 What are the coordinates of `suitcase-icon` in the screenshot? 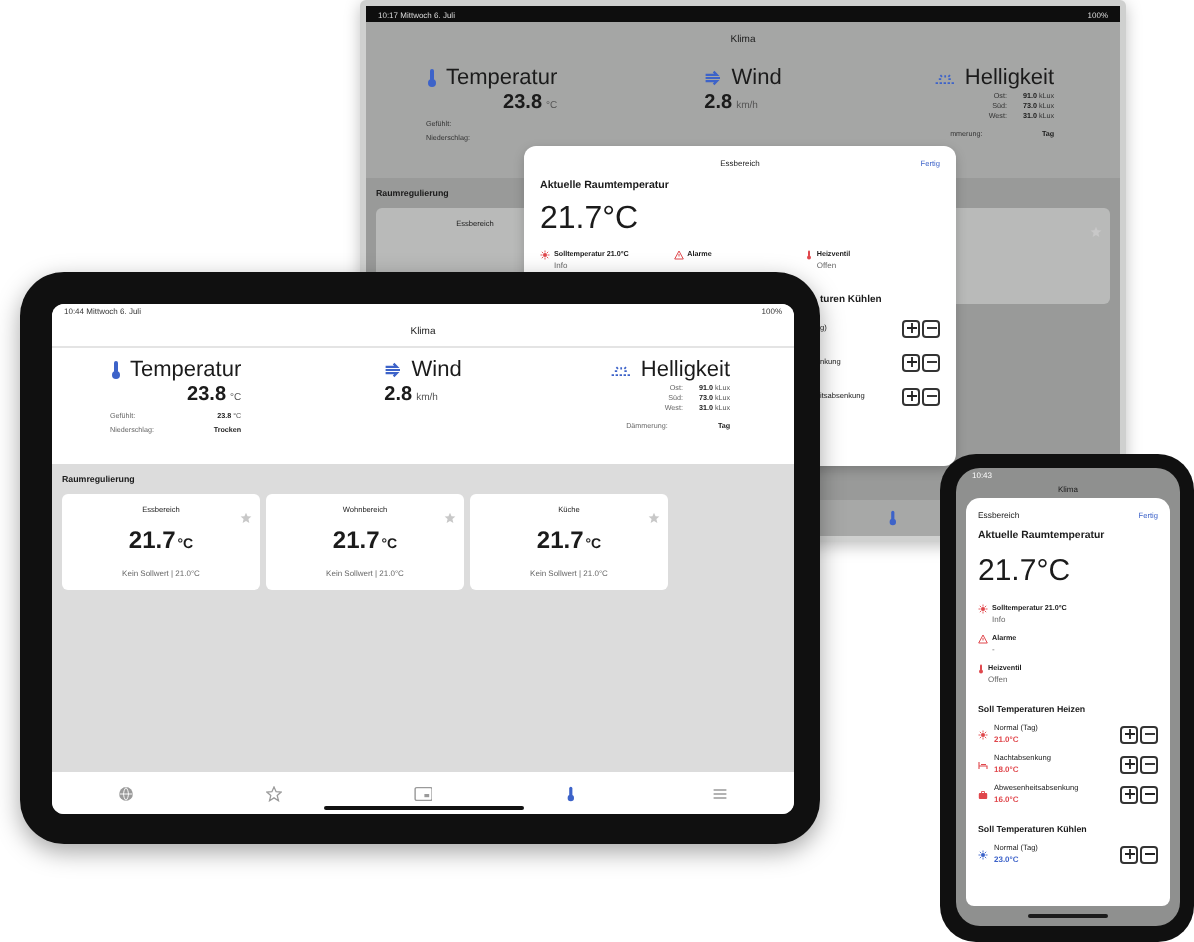 It's located at (983, 794).